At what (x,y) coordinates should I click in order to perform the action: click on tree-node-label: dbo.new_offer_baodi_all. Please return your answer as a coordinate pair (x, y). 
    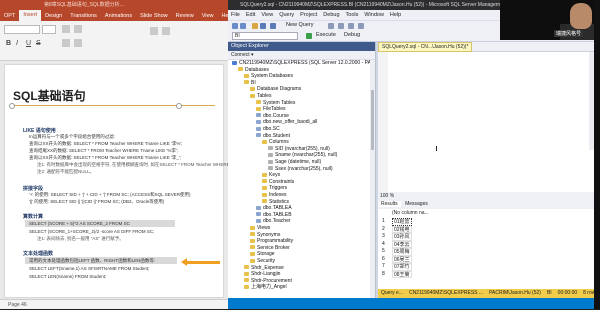
    Looking at the image, I should click on (290, 122).